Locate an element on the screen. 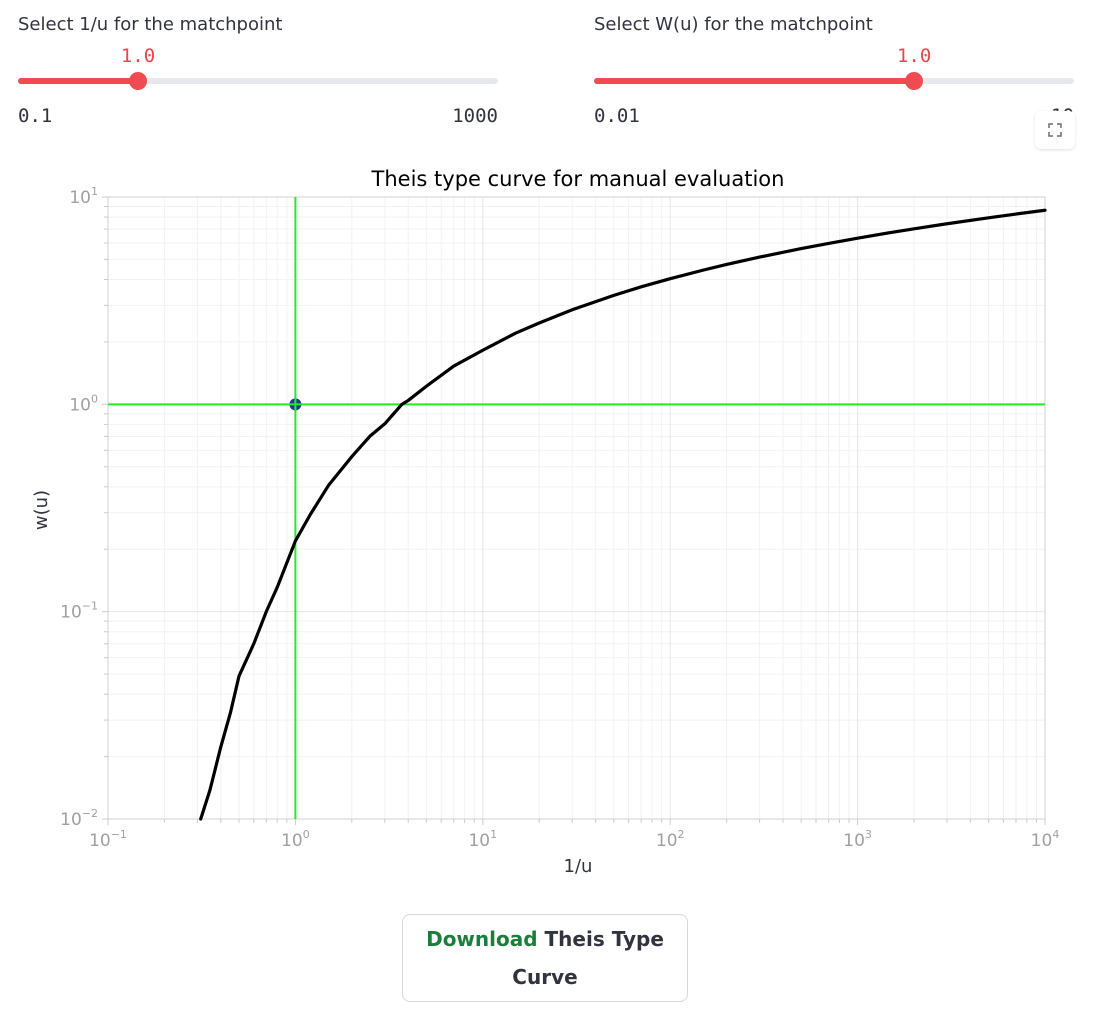 This screenshot has height=1023, width=1108. download-label-line2: Curve is located at coordinates (545, 977).